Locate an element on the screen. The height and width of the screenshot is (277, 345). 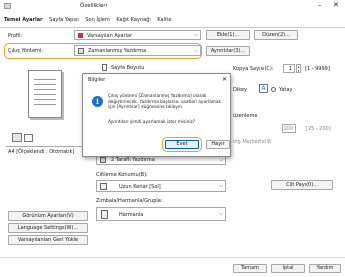
page-preview is located at coordinates (45, 94).